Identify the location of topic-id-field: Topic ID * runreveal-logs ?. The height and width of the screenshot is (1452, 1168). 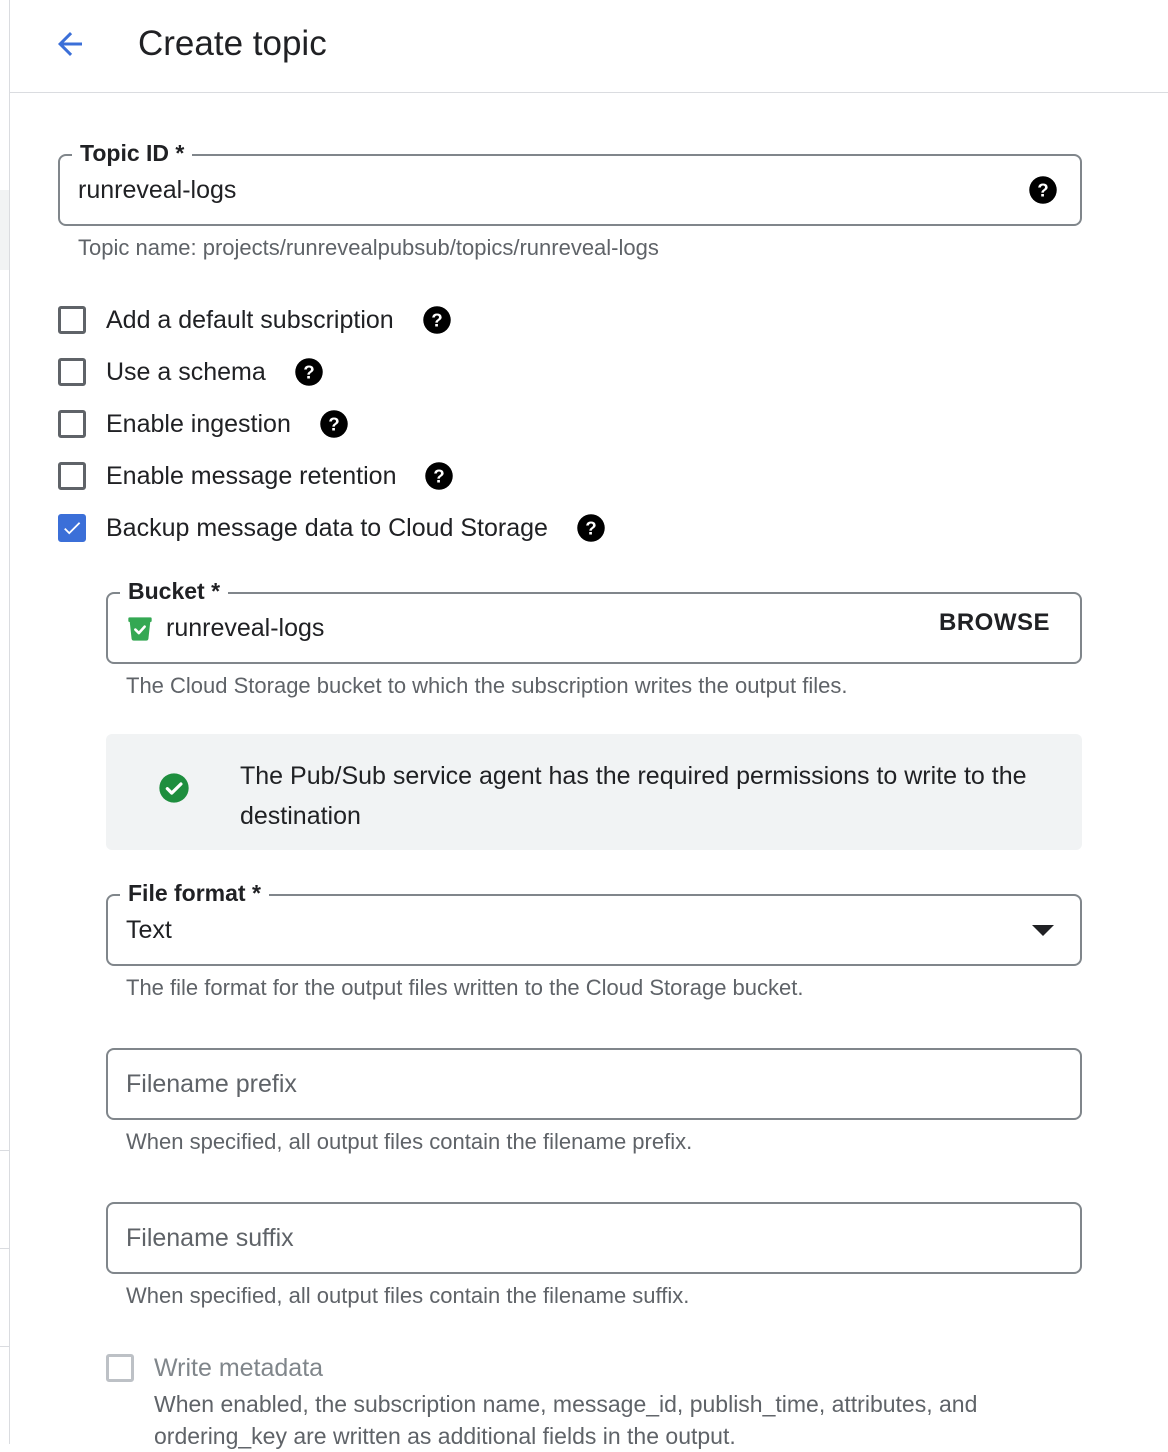
(570, 182).